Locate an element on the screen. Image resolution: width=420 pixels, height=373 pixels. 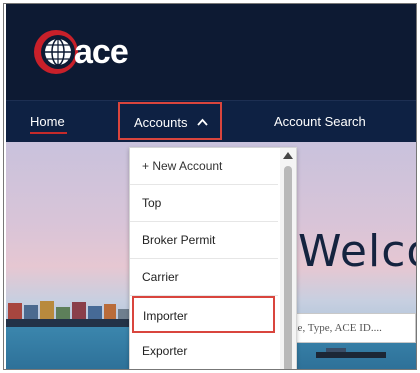
scroll-up-arrow-icon is located at coordinates (288, 155).